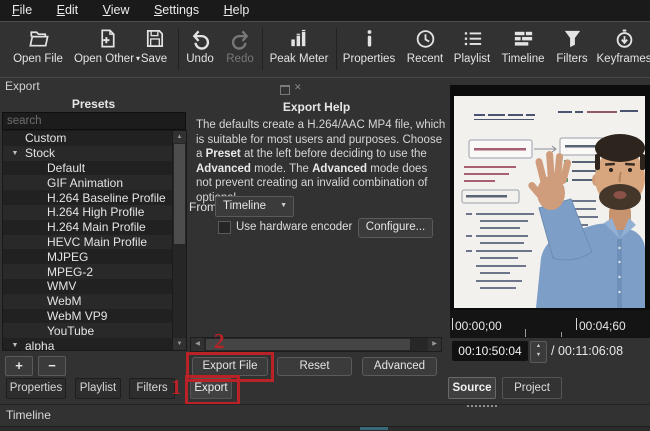 Image resolution: width=650 pixels, height=431 pixels. Describe the element at coordinates (38, 50) in the screenshot. I see `open-file-button: Open File` at that location.